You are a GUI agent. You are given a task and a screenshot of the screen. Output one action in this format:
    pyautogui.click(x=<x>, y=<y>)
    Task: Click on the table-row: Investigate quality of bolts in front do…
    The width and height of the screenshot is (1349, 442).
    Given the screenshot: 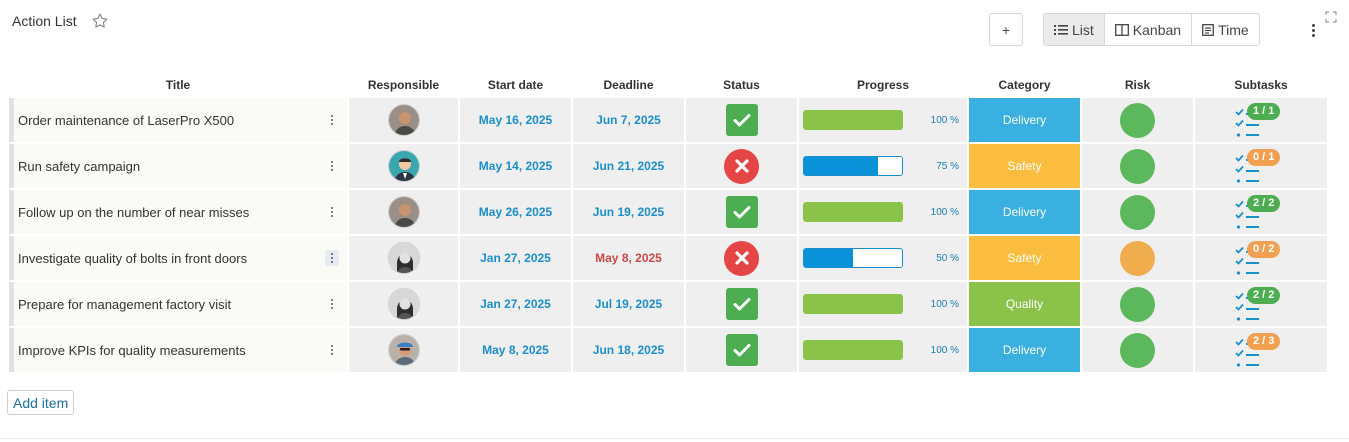 What is the action you would take?
    pyautogui.click(x=668, y=258)
    